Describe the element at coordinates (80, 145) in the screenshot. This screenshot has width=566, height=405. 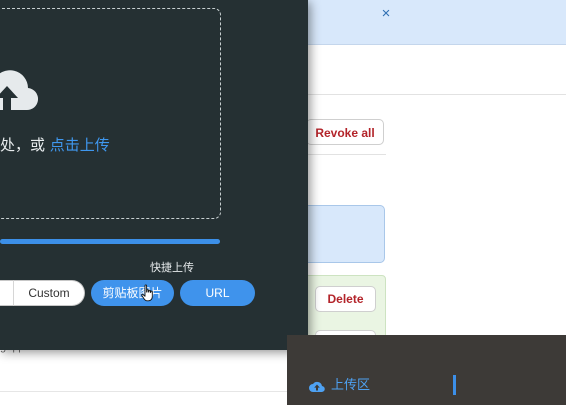
I see `click-upload-link: 点击上传` at that location.